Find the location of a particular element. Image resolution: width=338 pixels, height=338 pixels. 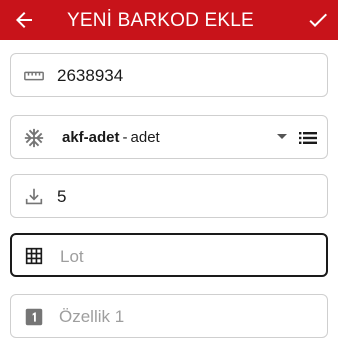

list-icon is located at coordinates (308, 138).